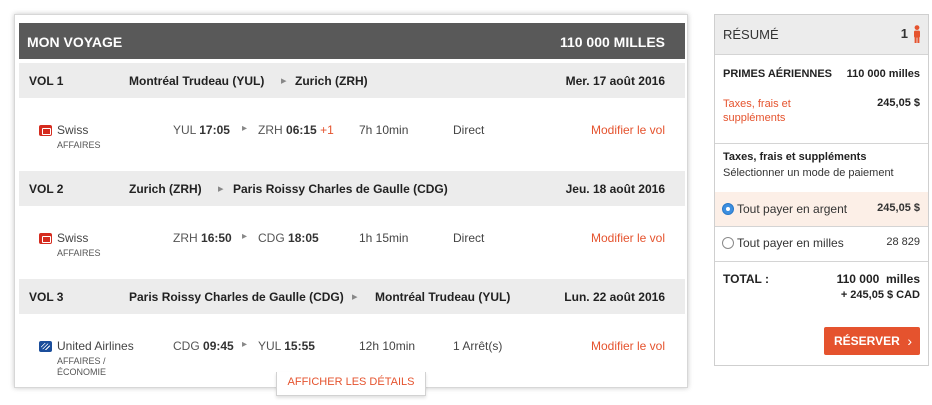  What do you see at coordinates (880, 295) in the screenshot?
I see `total-cash: + 245,05 $ CAD` at bounding box center [880, 295].